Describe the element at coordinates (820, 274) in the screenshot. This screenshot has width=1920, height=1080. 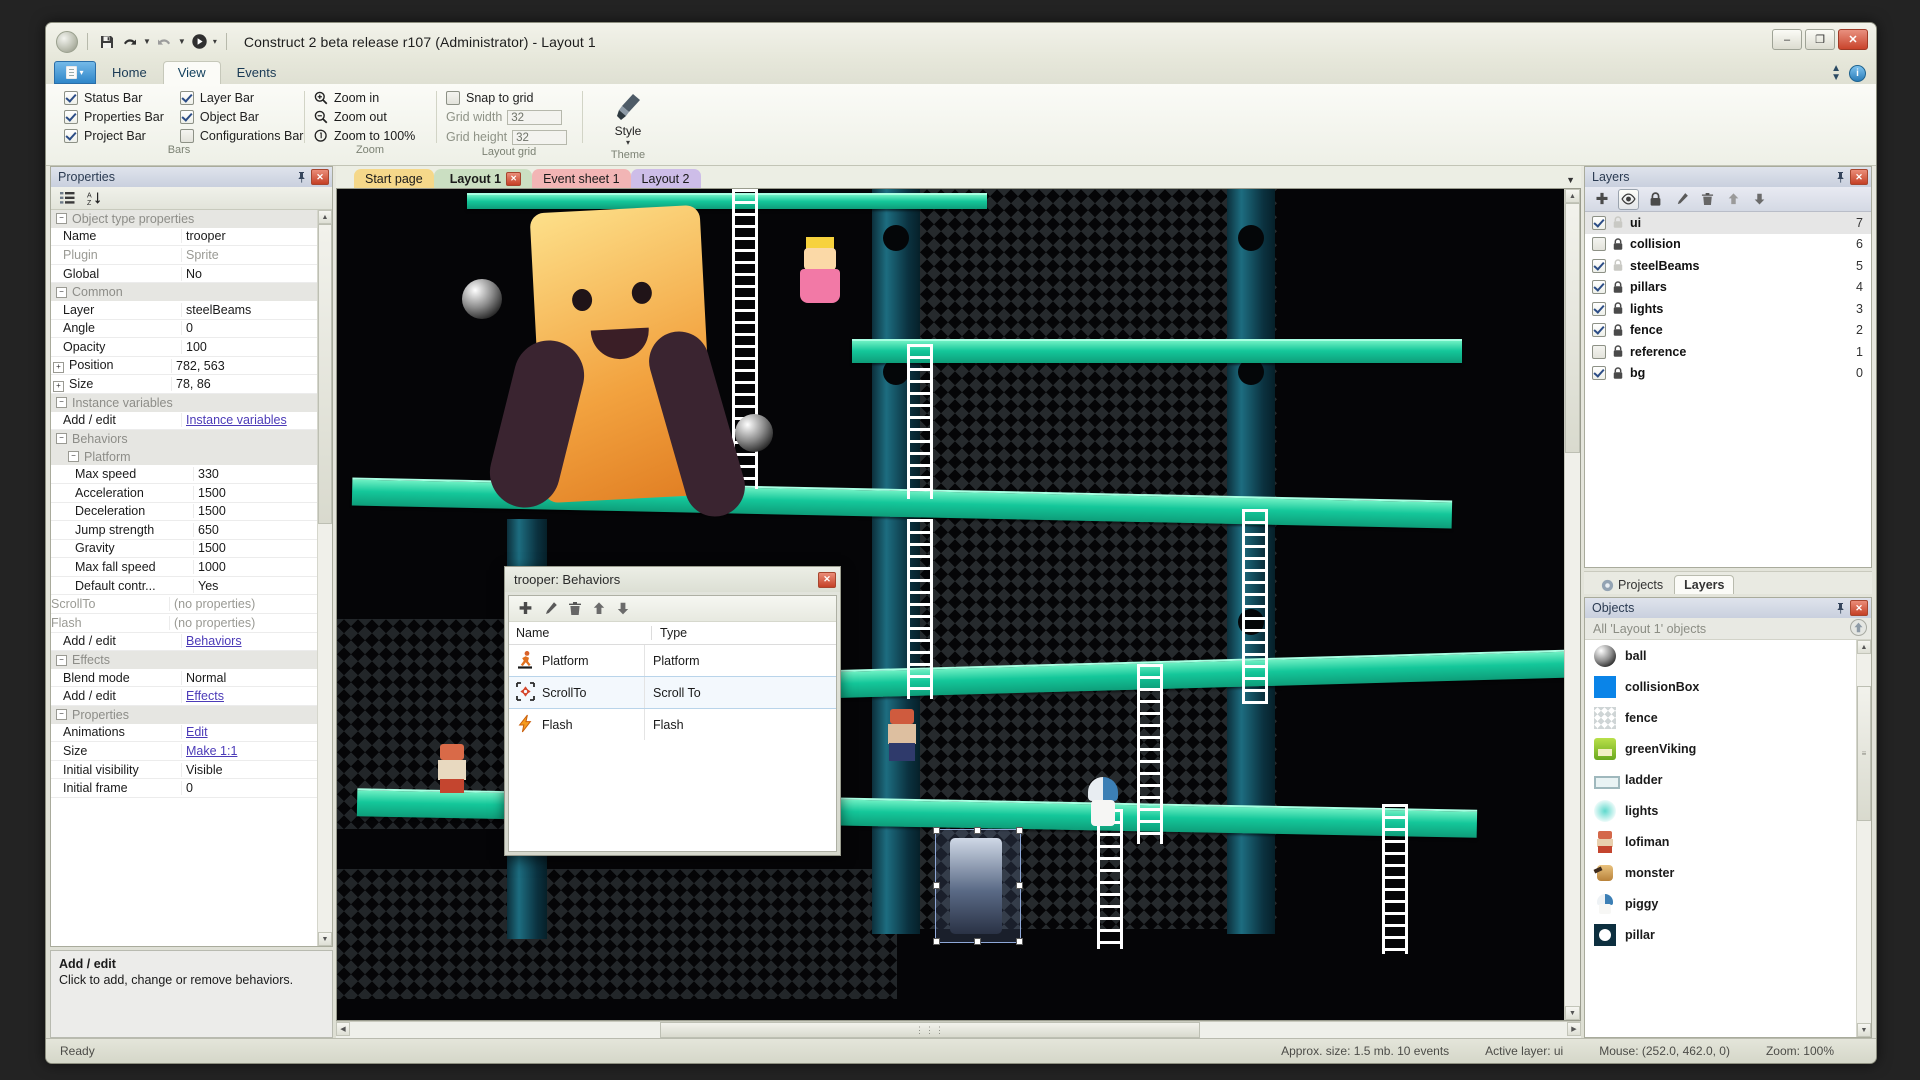
I see `greenviking-sprite` at that location.